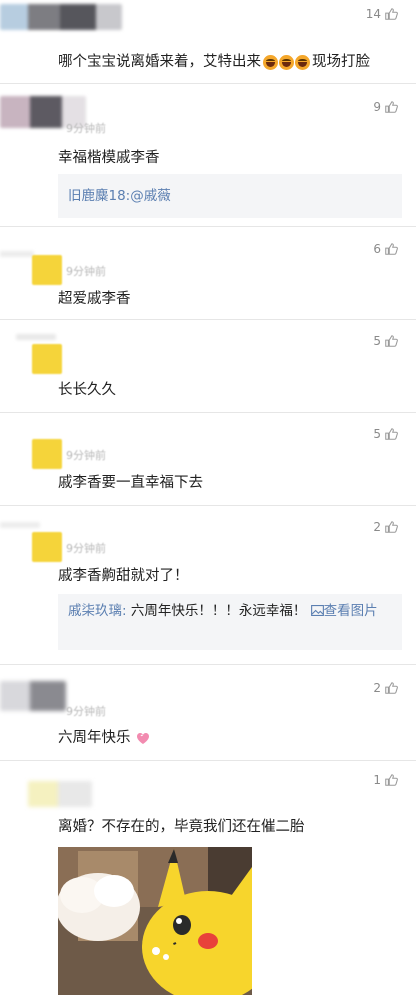 Image resolution: width=416 pixels, height=1000 pixels. What do you see at coordinates (344, 611) in the screenshot?
I see `view-image-link: 查看图片` at bounding box center [344, 611].